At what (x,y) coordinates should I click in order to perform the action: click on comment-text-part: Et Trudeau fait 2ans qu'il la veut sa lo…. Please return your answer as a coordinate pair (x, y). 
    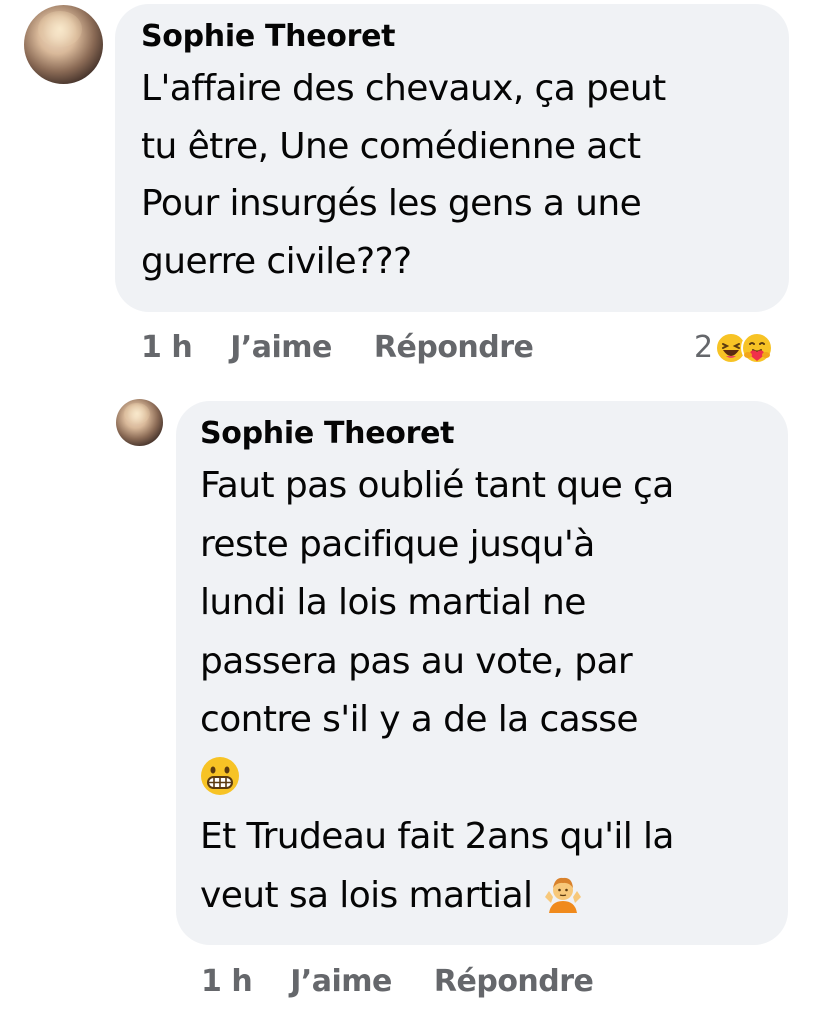
    Looking at the image, I should click on (437, 866).